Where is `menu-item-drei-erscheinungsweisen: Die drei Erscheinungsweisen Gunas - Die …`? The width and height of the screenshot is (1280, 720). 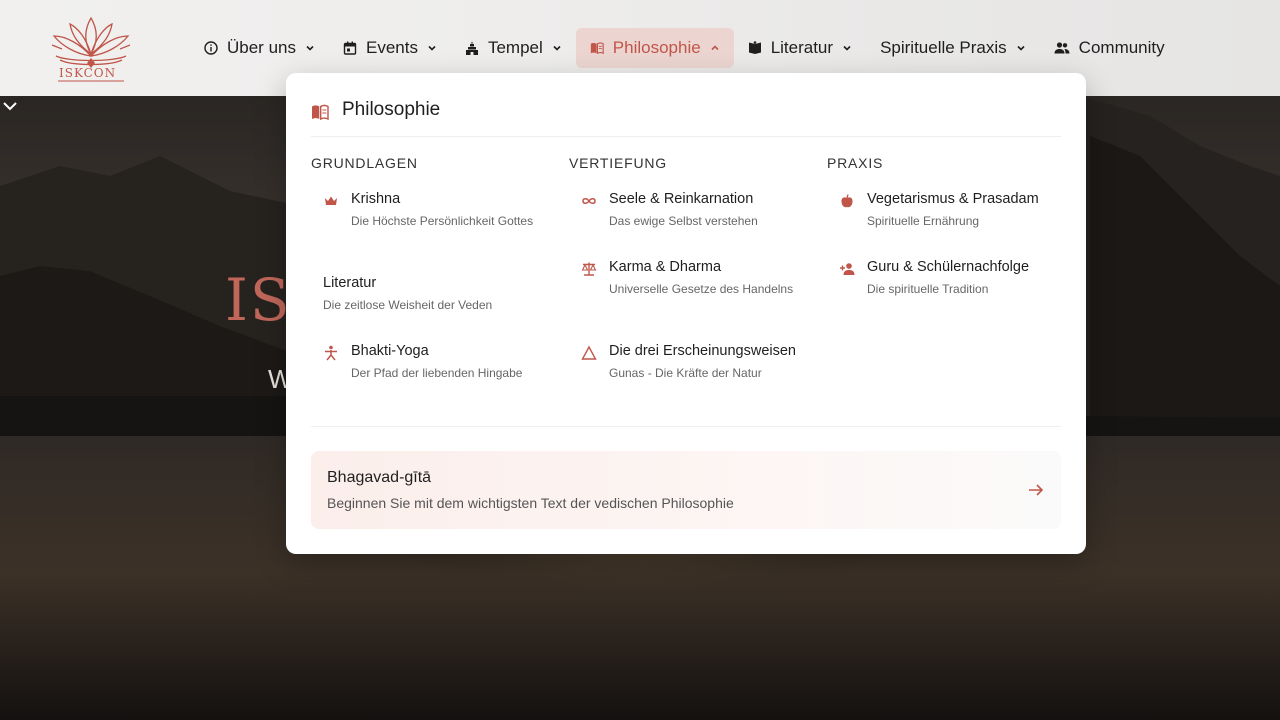
menu-item-drei-erscheinungsweisen: Die drei Erscheinungsweisen Gunas - Die … is located at coordinates (695, 363).